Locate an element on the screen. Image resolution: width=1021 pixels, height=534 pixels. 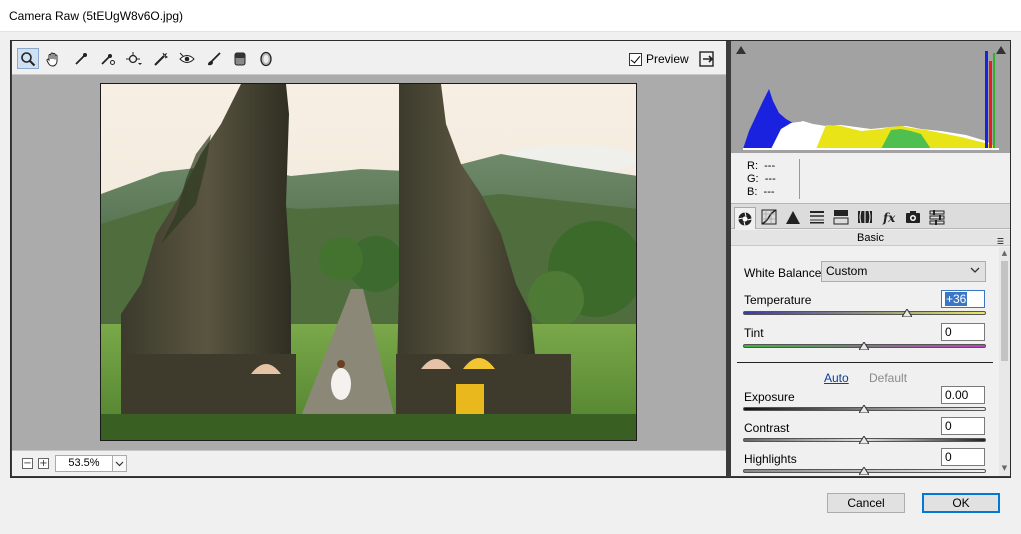
zoom-level-field: 53.5% is located at coordinates (84, 463).